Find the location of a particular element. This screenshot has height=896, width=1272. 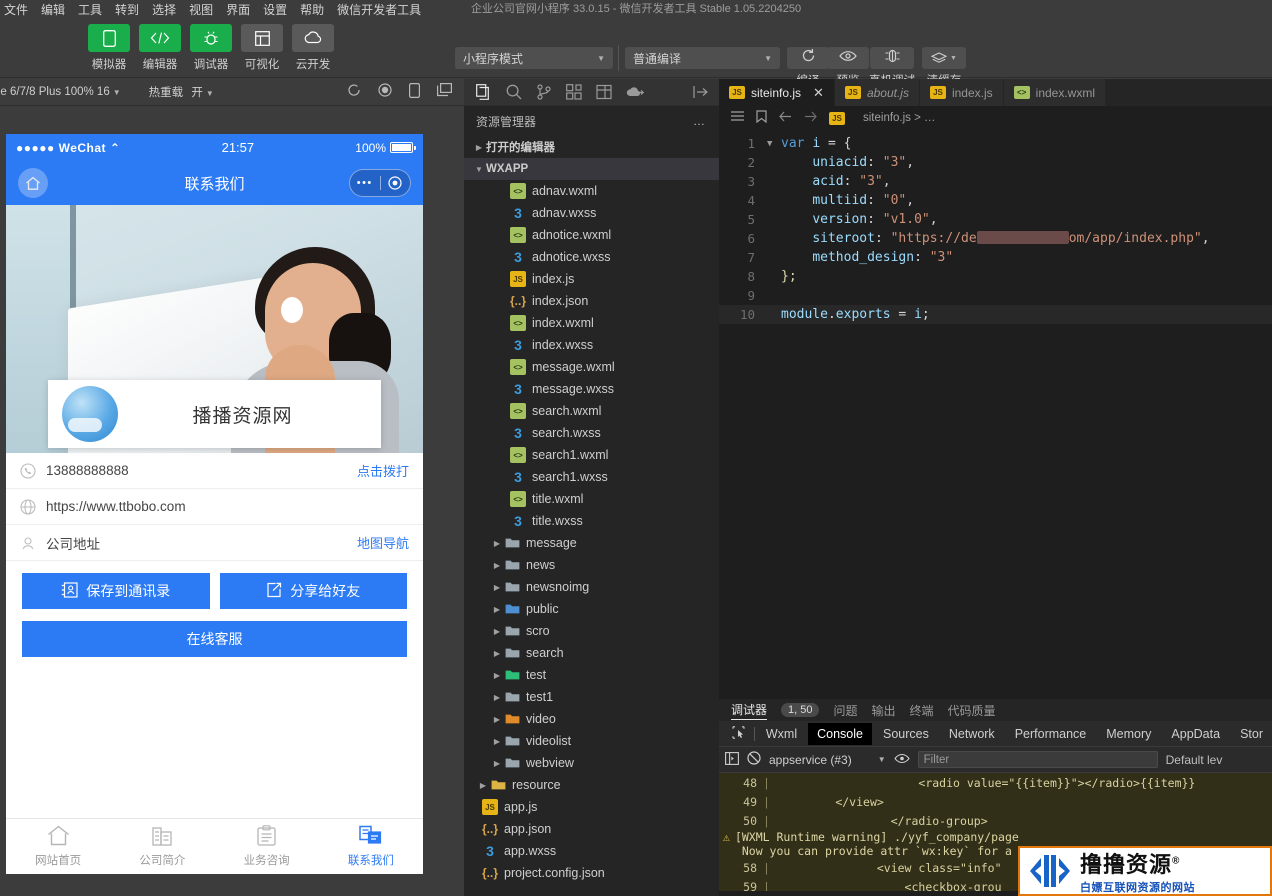

tab-consult: 业务咨询 is located at coordinates (267, 846).